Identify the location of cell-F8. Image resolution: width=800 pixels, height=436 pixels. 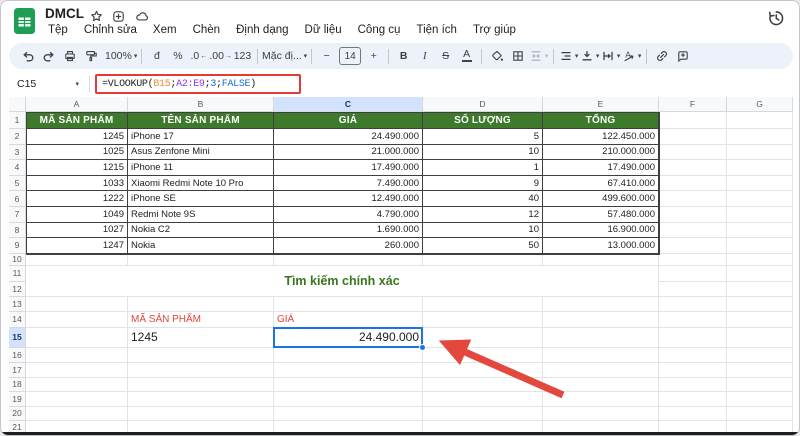
(693, 230).